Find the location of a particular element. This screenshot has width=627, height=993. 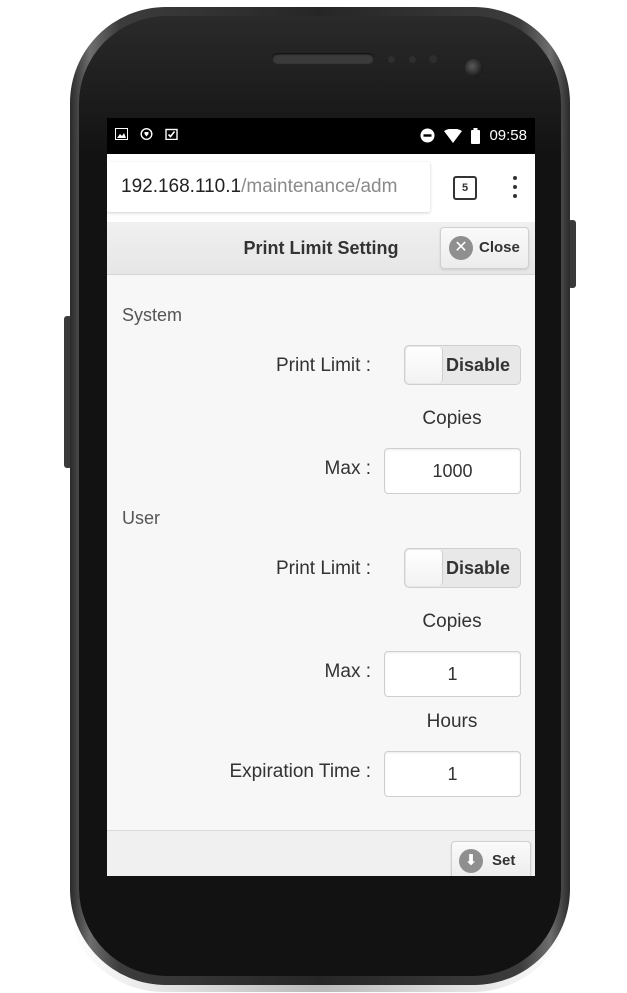

arrow-down-icon: ⬇ is located at coordinates (471, 861).